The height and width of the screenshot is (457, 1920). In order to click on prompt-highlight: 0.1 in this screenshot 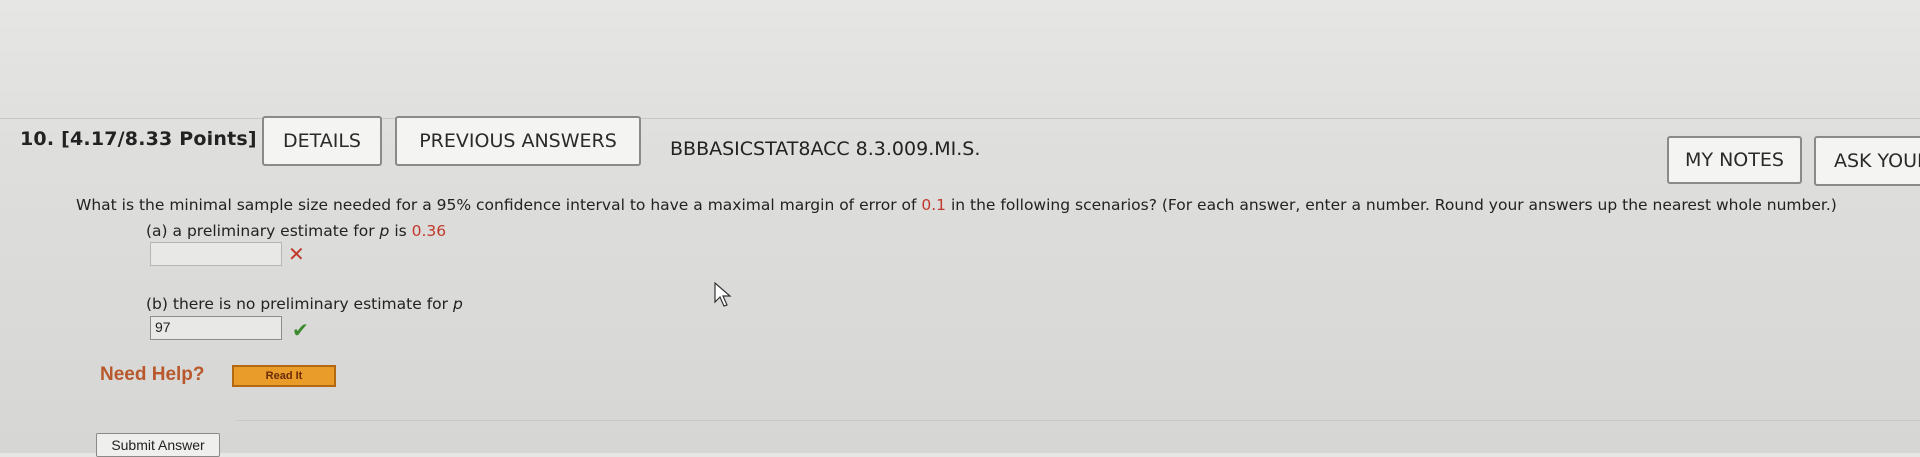, I will do `click(934, 205)`.